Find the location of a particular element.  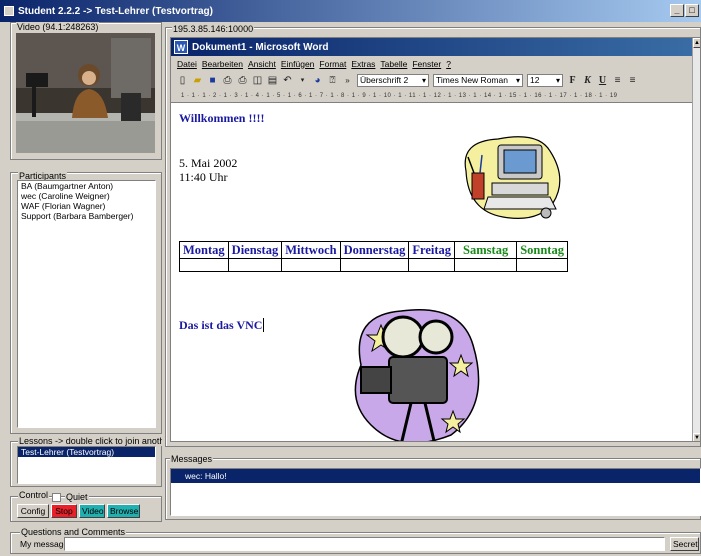

minimize-button: _ is located at coordinates (677, 10).